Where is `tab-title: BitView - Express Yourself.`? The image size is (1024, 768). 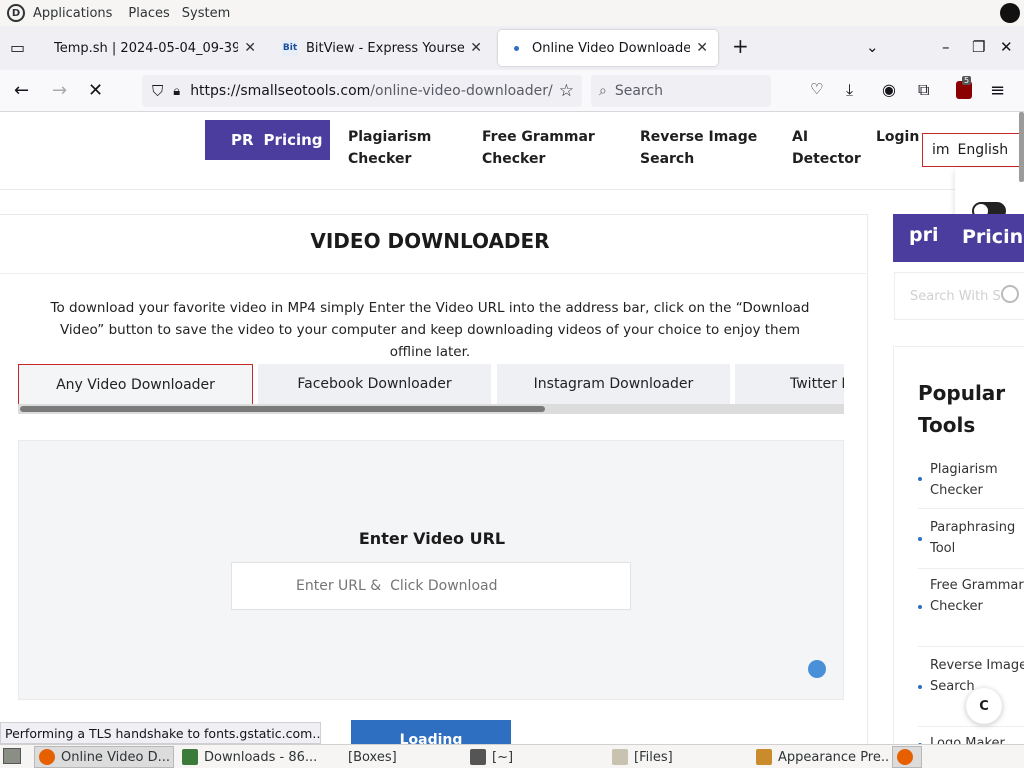
tab-title: BitView - Express Yourself. is located at coordinates (385, 48).